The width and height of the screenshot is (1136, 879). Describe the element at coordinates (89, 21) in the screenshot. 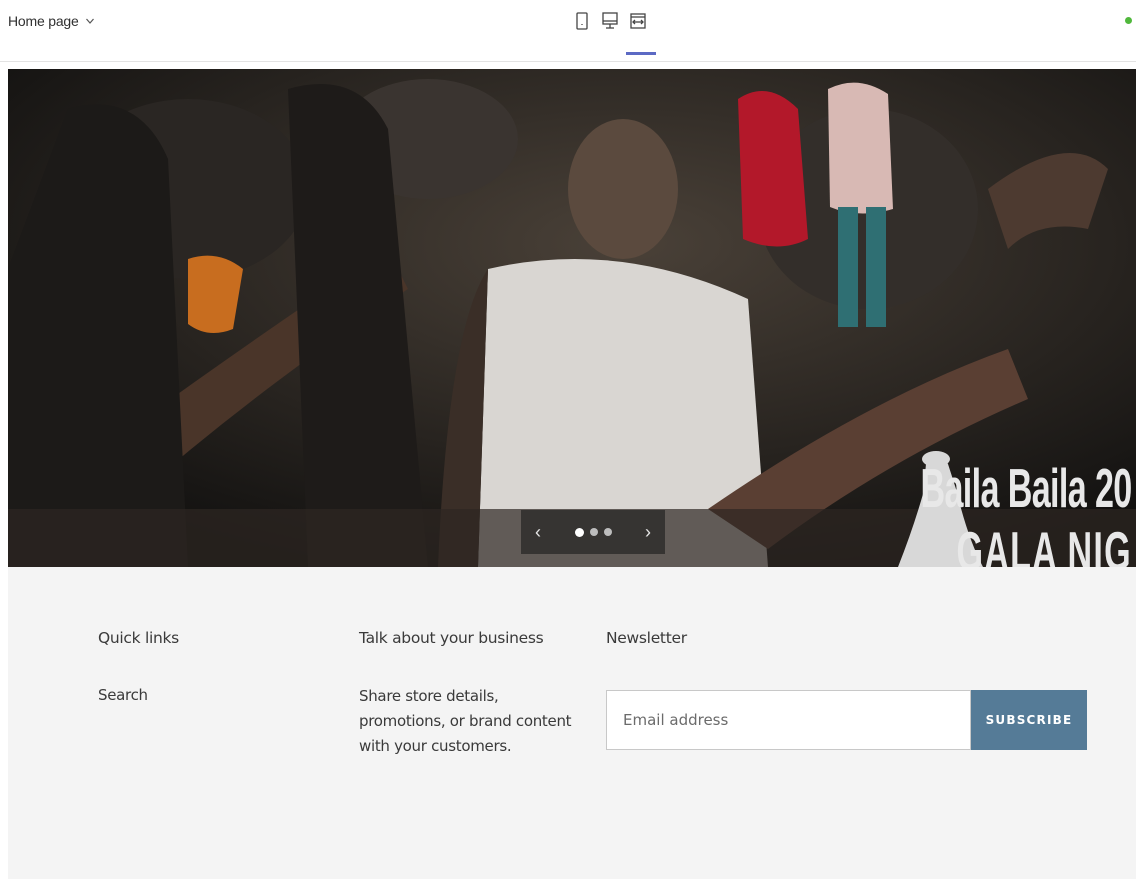

I see `chevron-down-icon` at that location.